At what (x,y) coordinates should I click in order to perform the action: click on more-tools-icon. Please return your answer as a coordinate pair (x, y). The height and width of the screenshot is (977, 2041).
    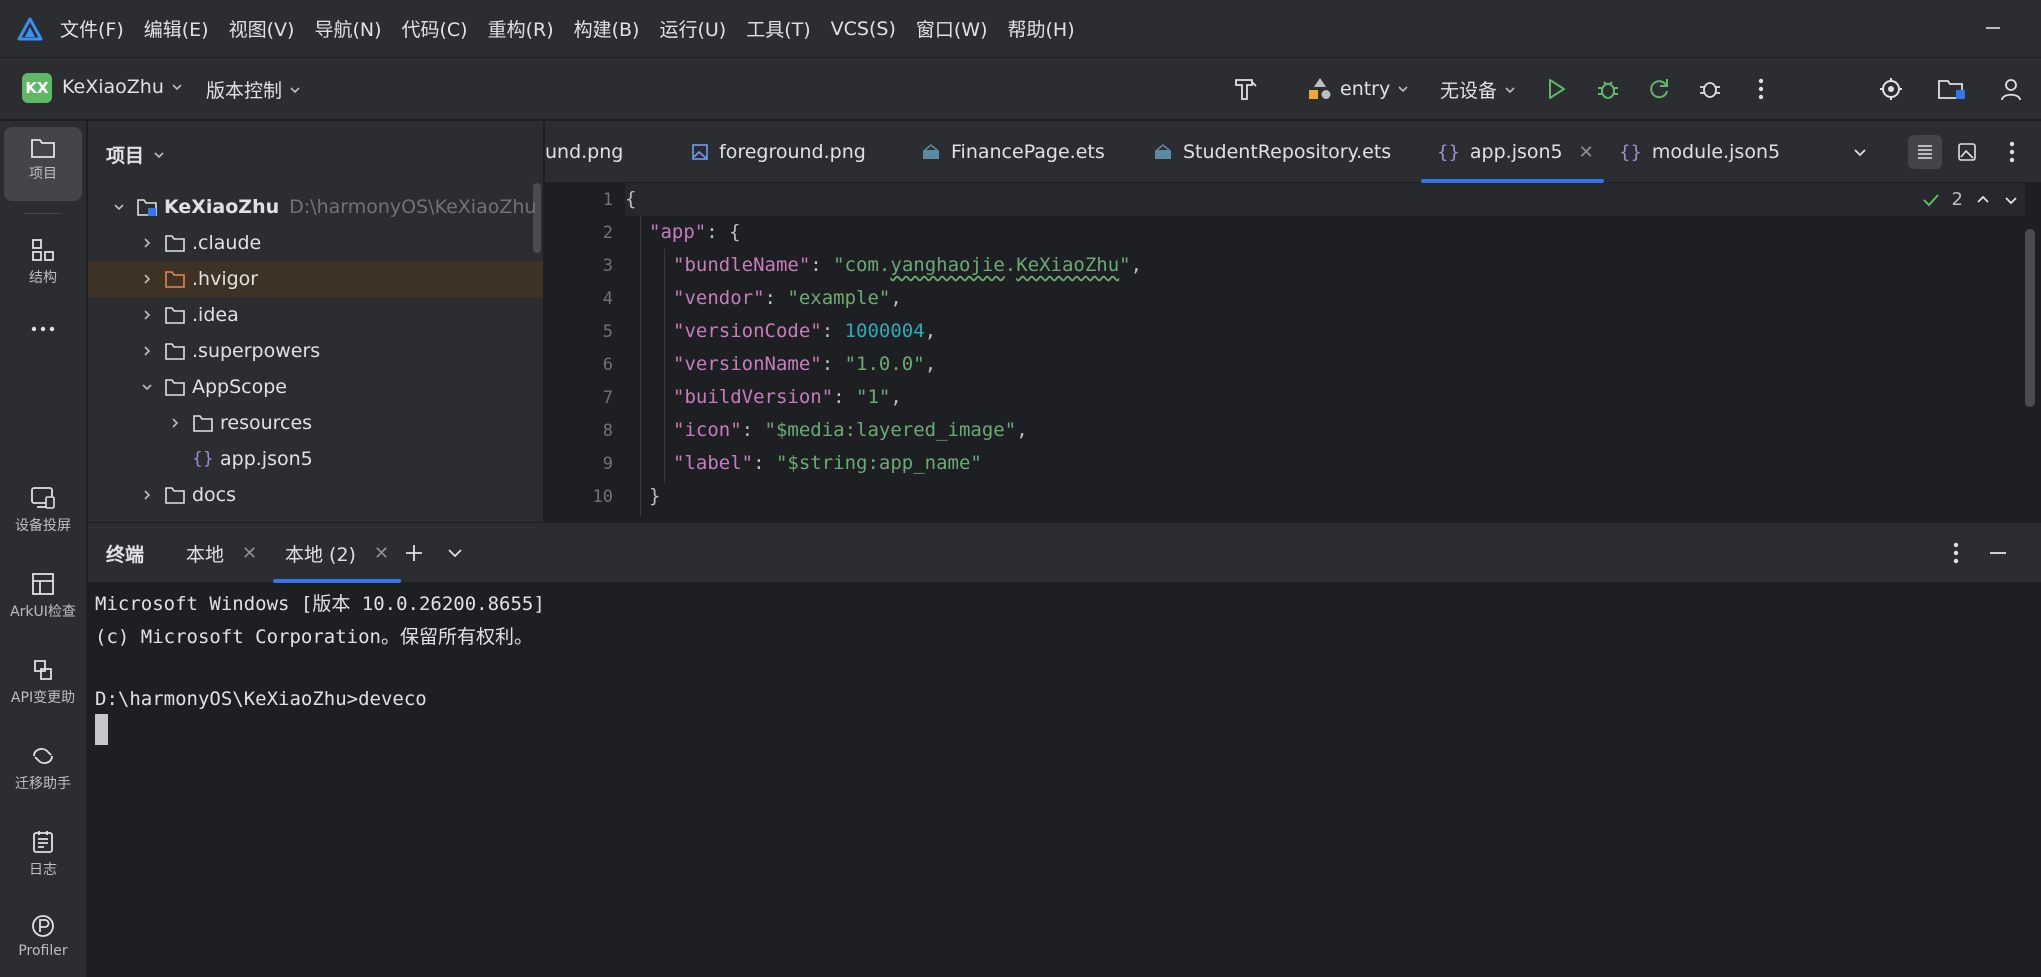
    Looking at the image, I should click on (43, 329).